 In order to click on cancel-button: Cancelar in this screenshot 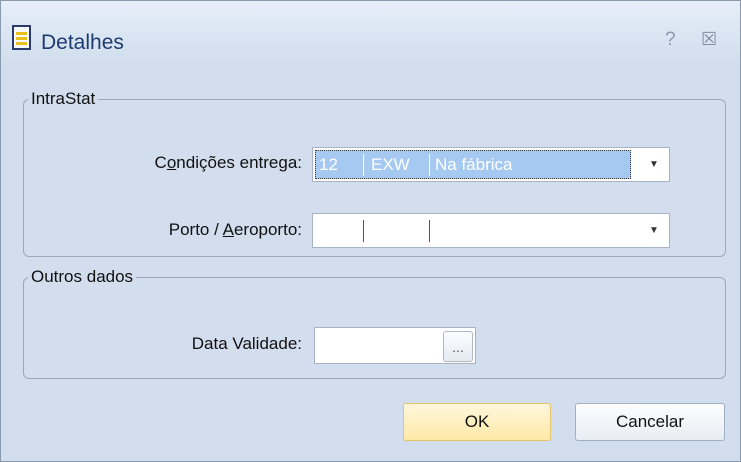, I will do `click(650, 422)`.